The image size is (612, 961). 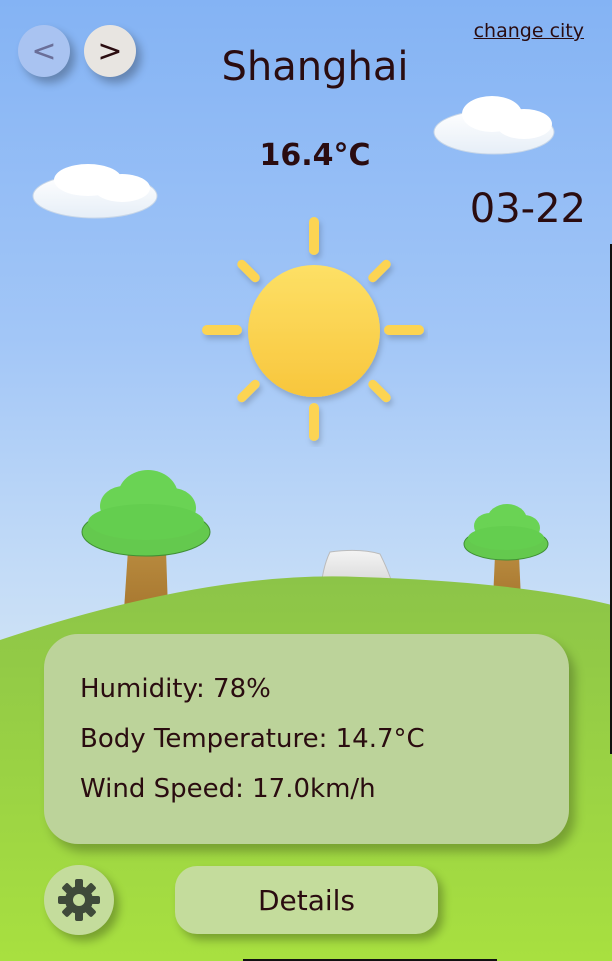 I want to click on sun-icon, so click(x=313, y=329).